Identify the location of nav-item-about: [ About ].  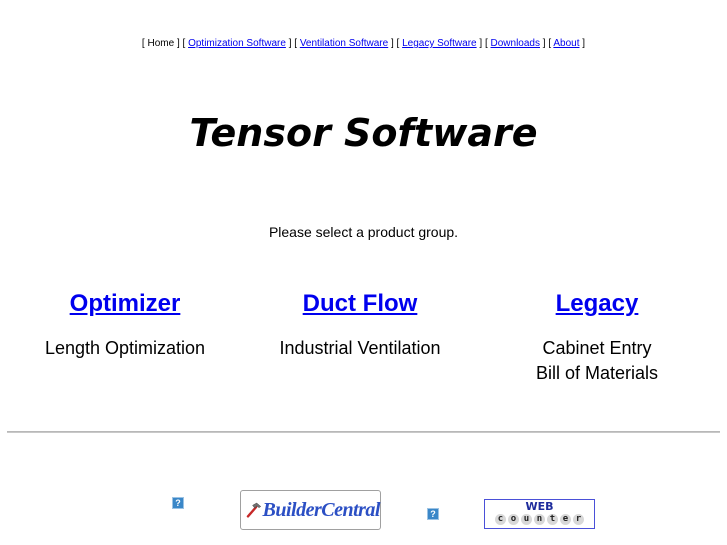
(567, 43).